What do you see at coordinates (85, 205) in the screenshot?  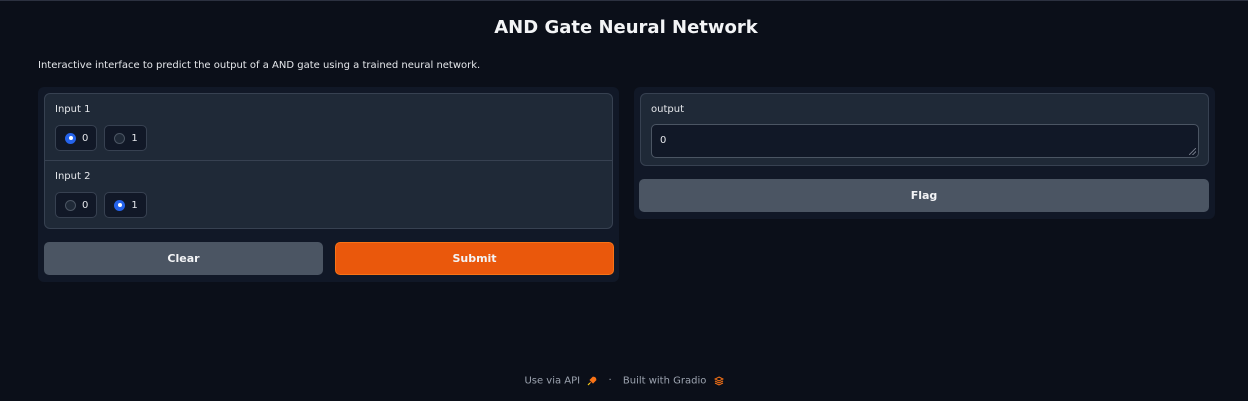 I see `input2-option-0-label: 0` at bounding box center [85, 205].